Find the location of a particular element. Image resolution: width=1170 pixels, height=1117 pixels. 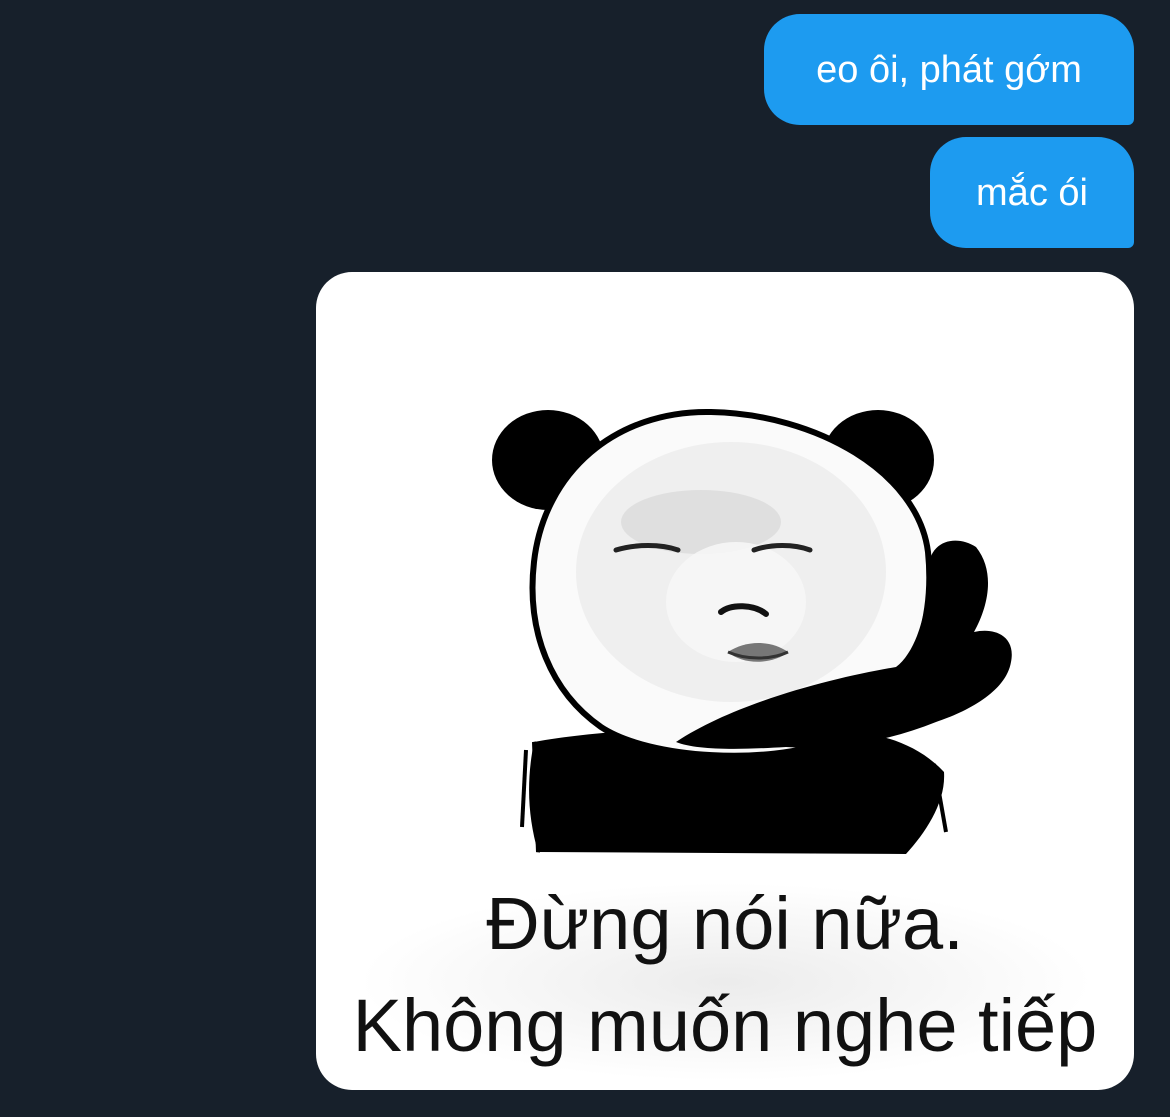

message-text: mắc ói is located at coordinates (1032, 192).